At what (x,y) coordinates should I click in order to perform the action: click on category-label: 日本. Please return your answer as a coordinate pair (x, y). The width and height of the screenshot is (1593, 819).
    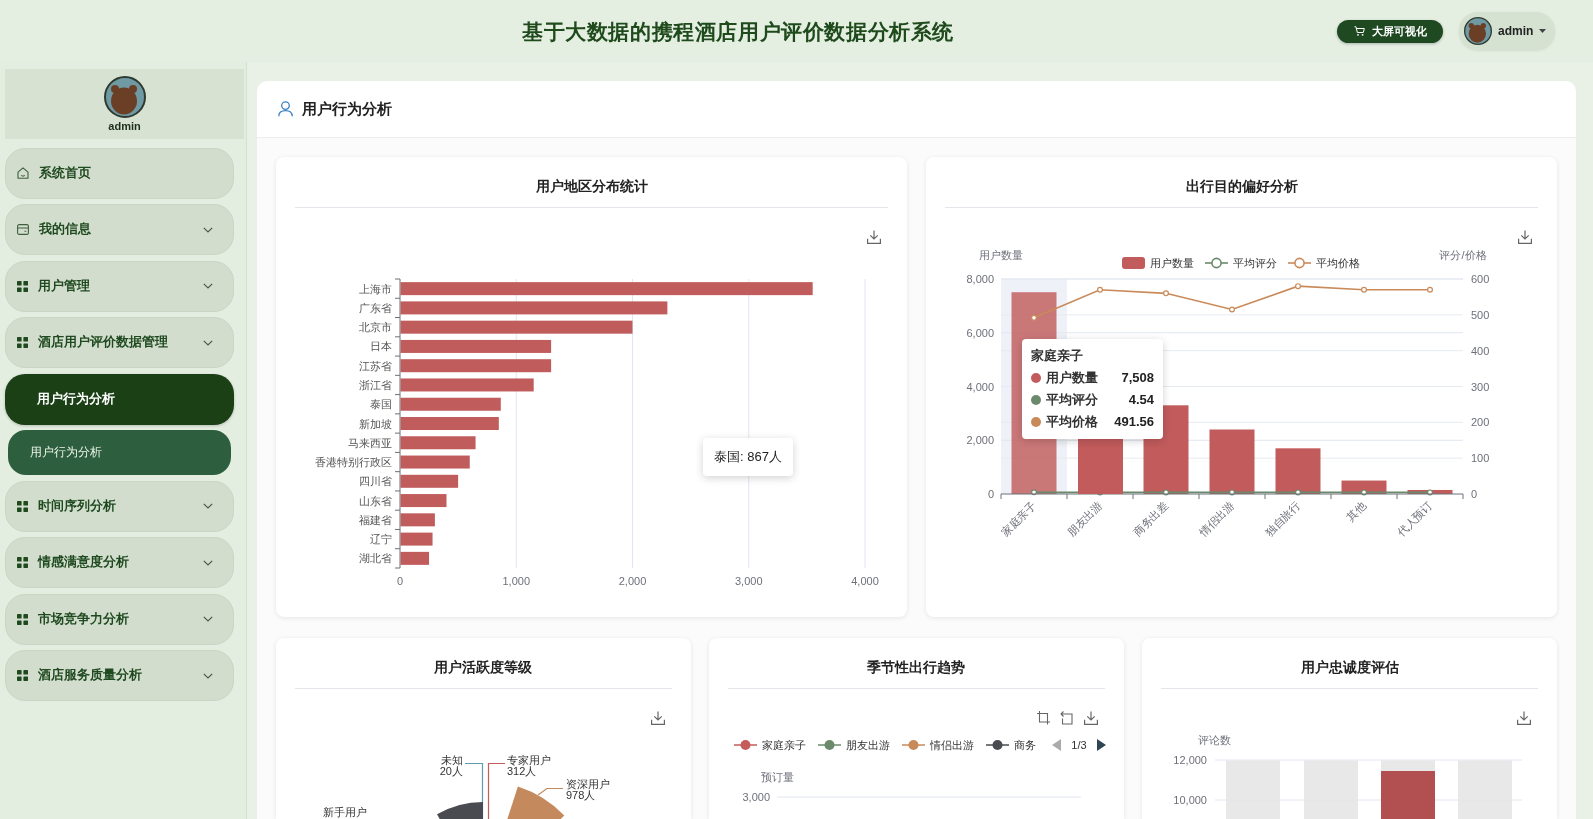
    Looking at the image, I should click on (381, 346).